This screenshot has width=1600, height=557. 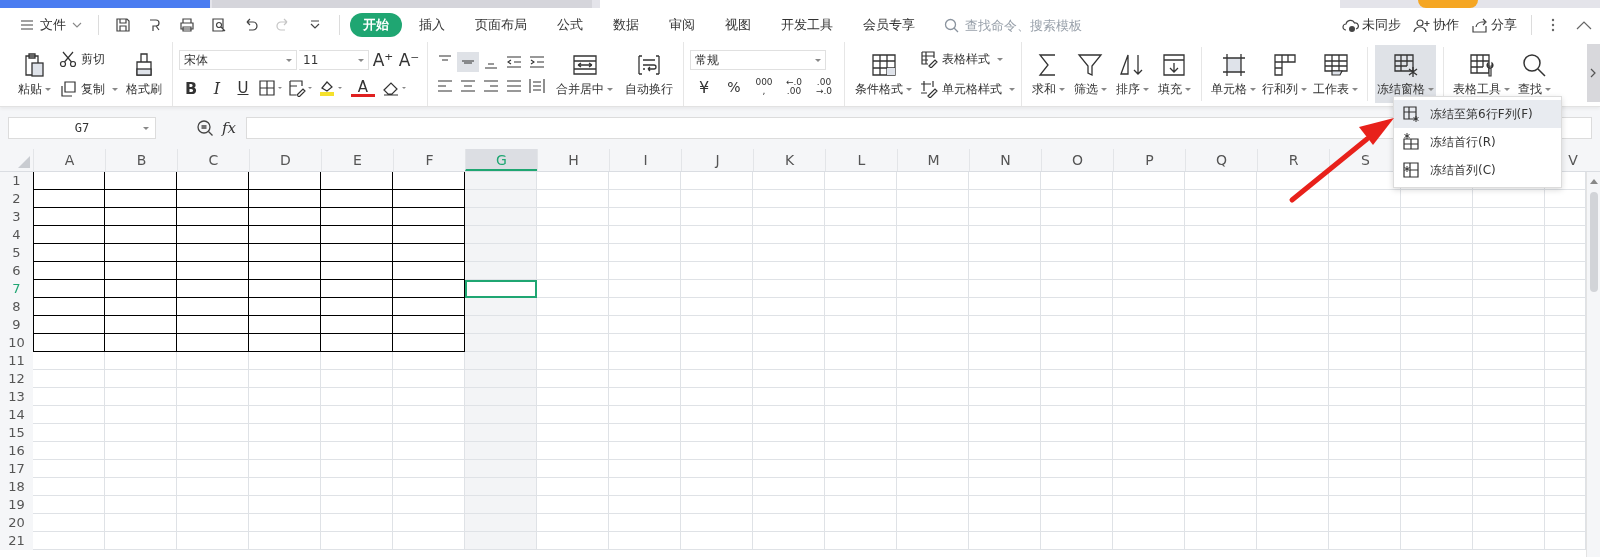 What do you see at coordinates (16, 325) in the screenshot?
I see `row-header: 9` at bounding box center [16, 325].